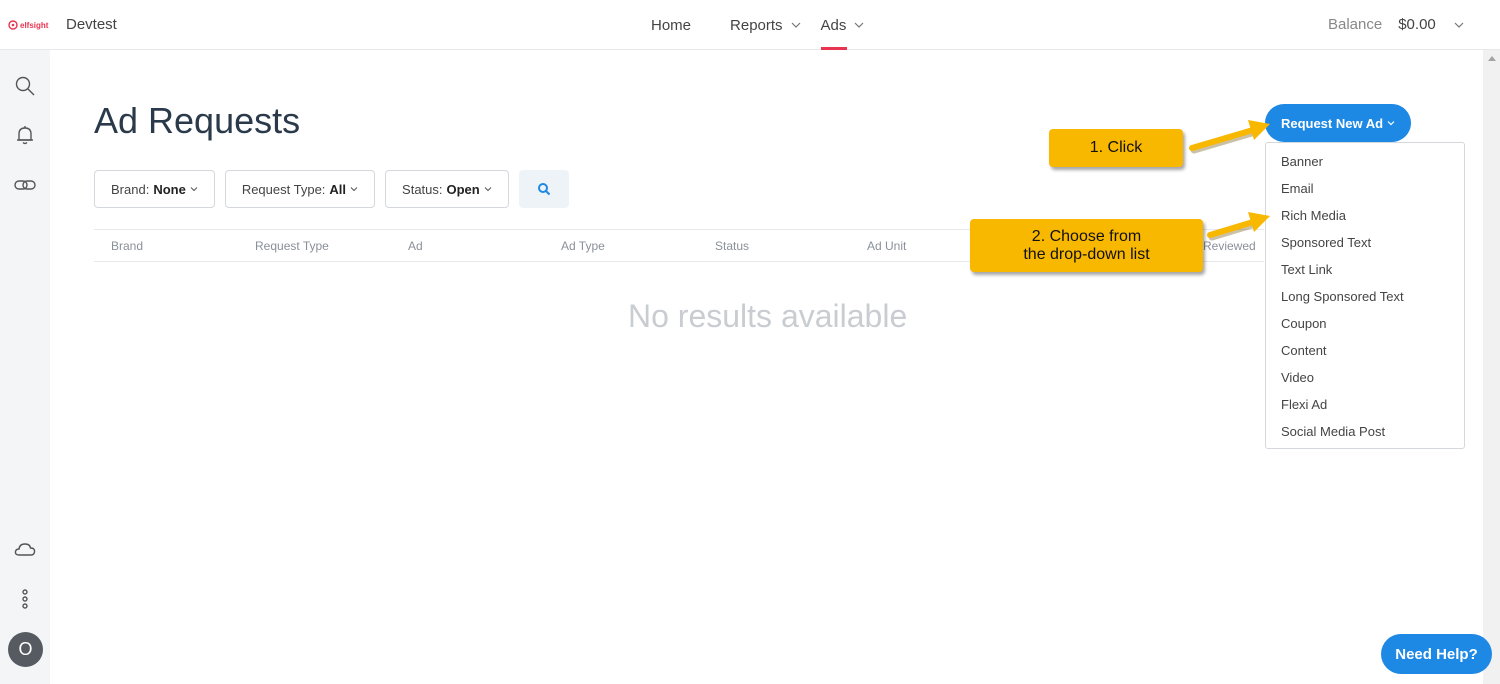 This screenshot has width=1500, height=684. I want to click on callout-step-2: 2. Choose from the drop-down list, so click(1086, 245).